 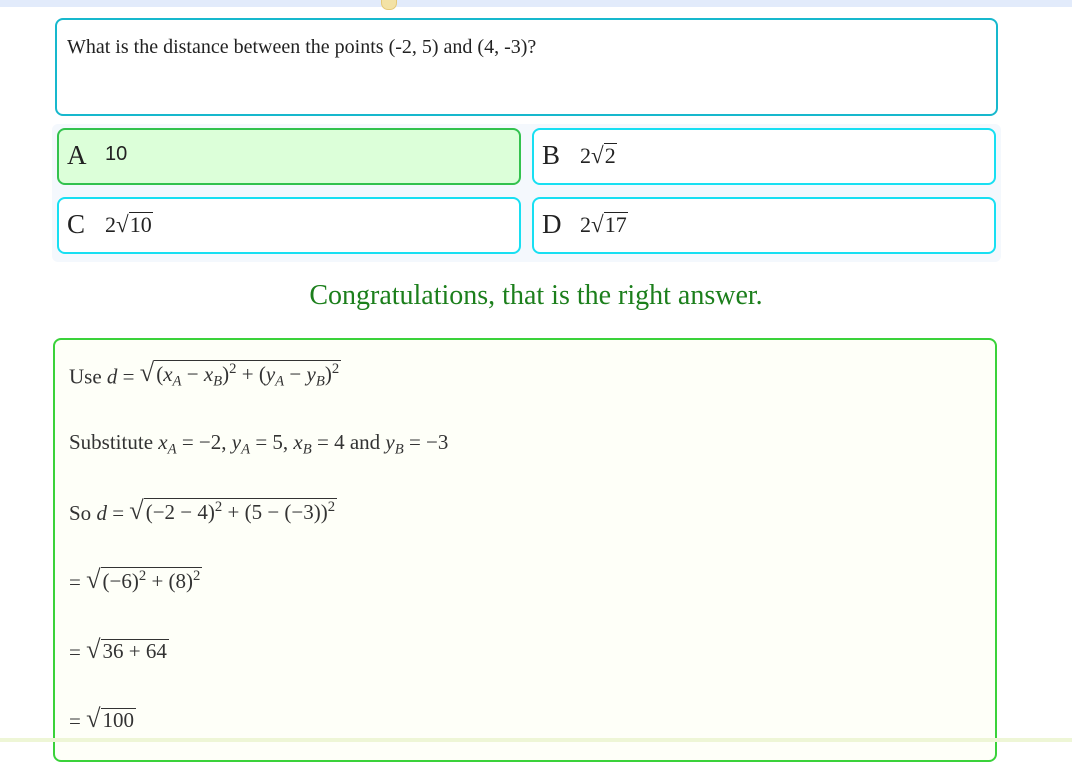 I want to click on option-c: C 2√10, so click(x=289, y=225).